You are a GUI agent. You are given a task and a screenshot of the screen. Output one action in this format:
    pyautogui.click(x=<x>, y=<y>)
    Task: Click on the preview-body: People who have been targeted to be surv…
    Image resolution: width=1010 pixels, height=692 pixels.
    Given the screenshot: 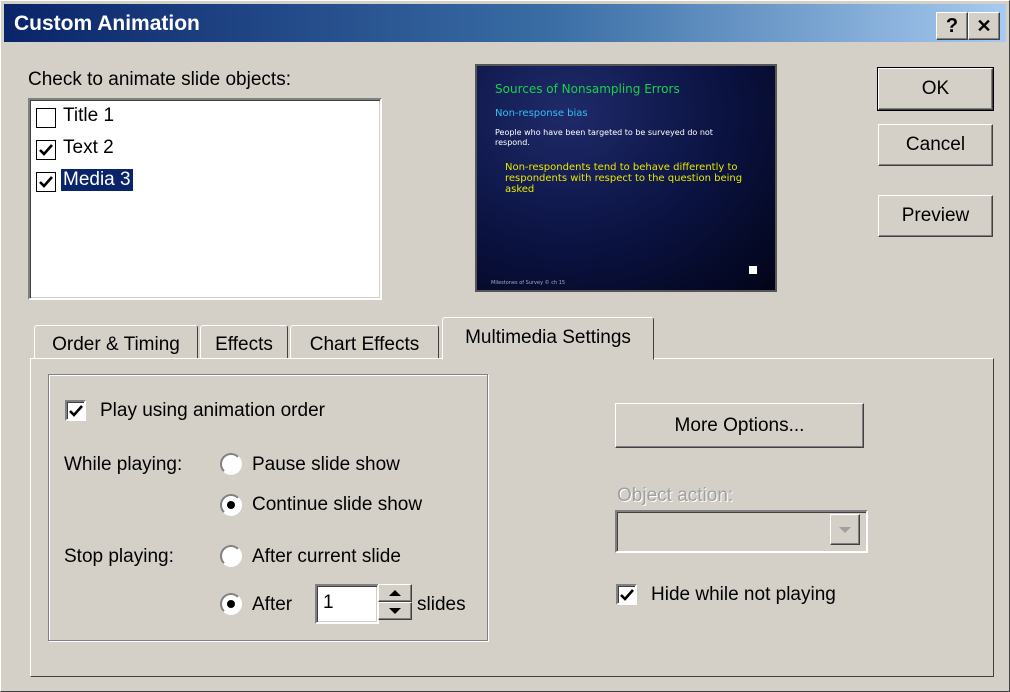 What is the action you would take?
    pyautogui.click(x=604, y=137)
    